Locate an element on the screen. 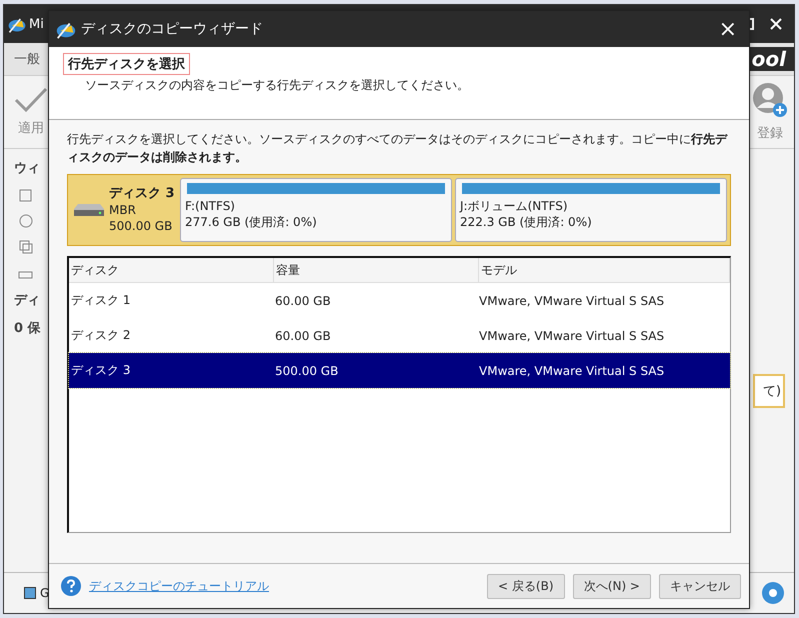  wizard-button: < 戻る(B) is located at coordinates (525, 586).